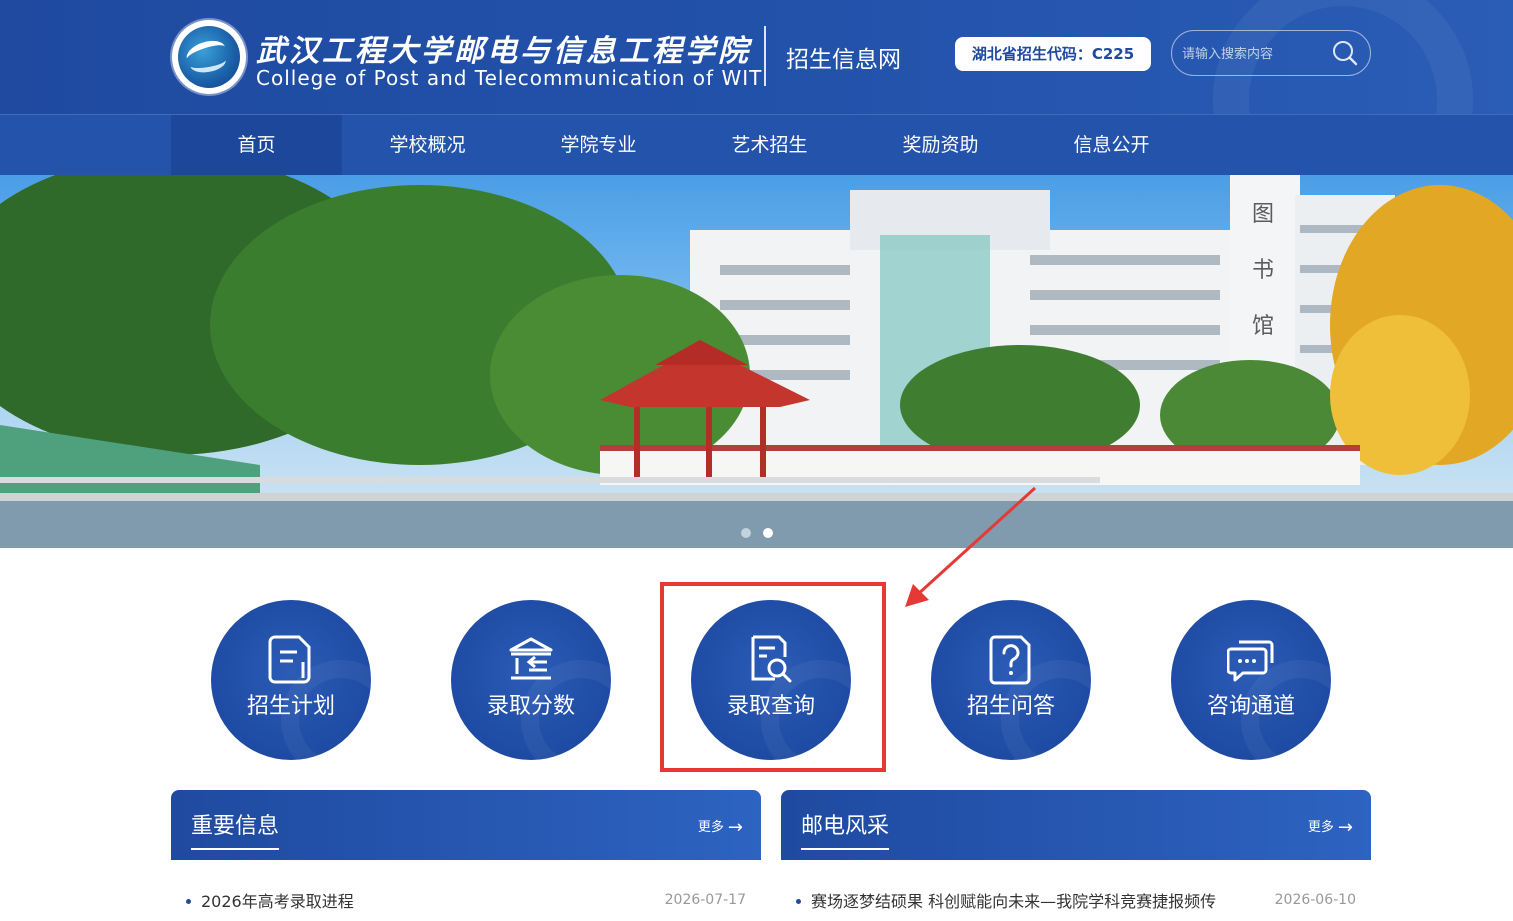  What do you see at coordinates (1053, 54) in the screenshot?
I see `admission-code-badge: 湖北省招生代码：C225` at bounding box center [1053, 54].